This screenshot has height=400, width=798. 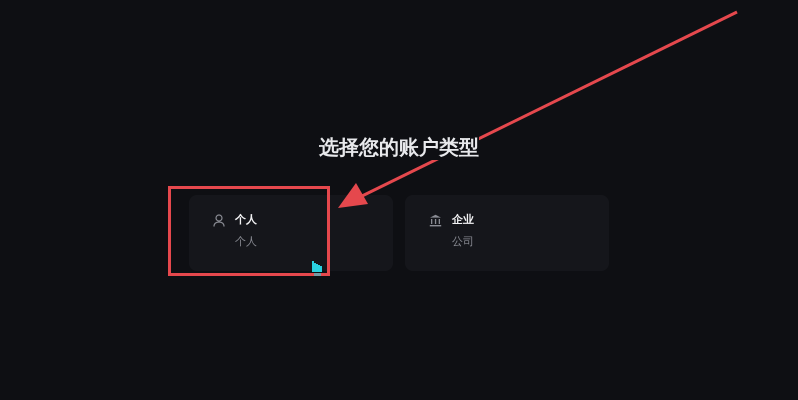 What do you see at coordinates (463, 220) in the screenshot?
I see `card-title: 企业` at bounding box center [463, 220].